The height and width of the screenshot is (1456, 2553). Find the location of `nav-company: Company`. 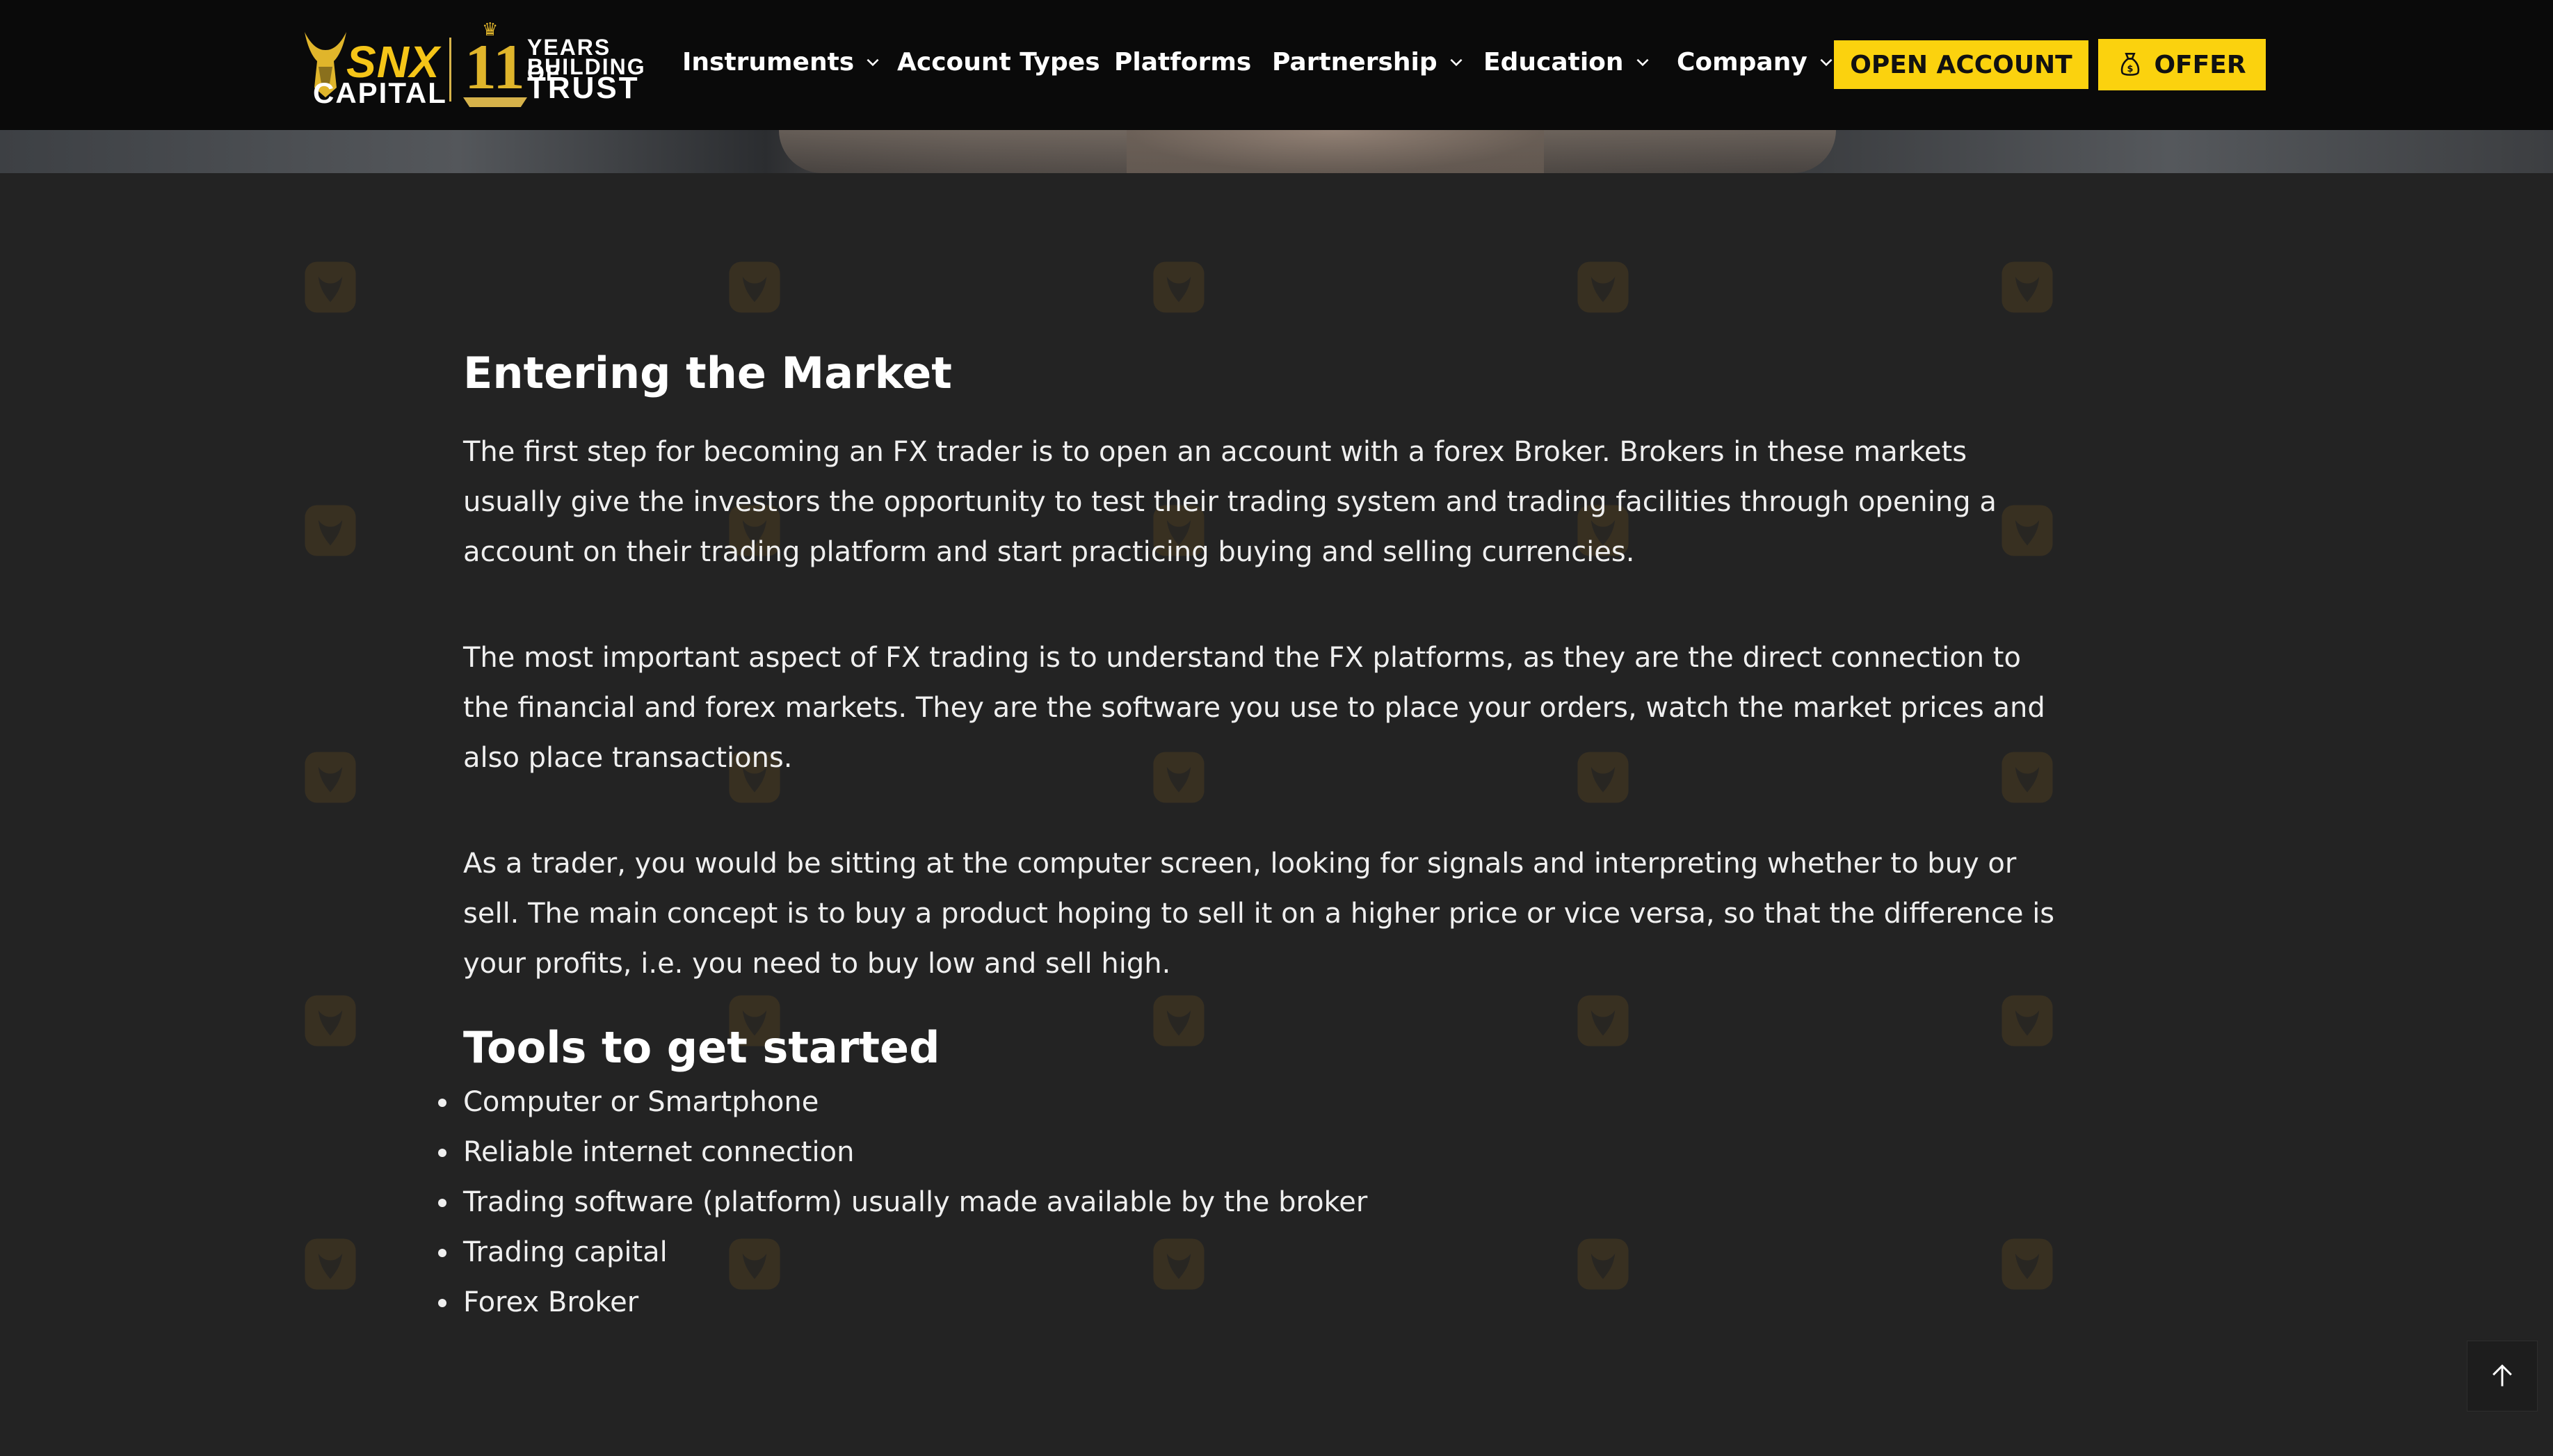

nav-company: Company is located at coordinates (1756, 62).